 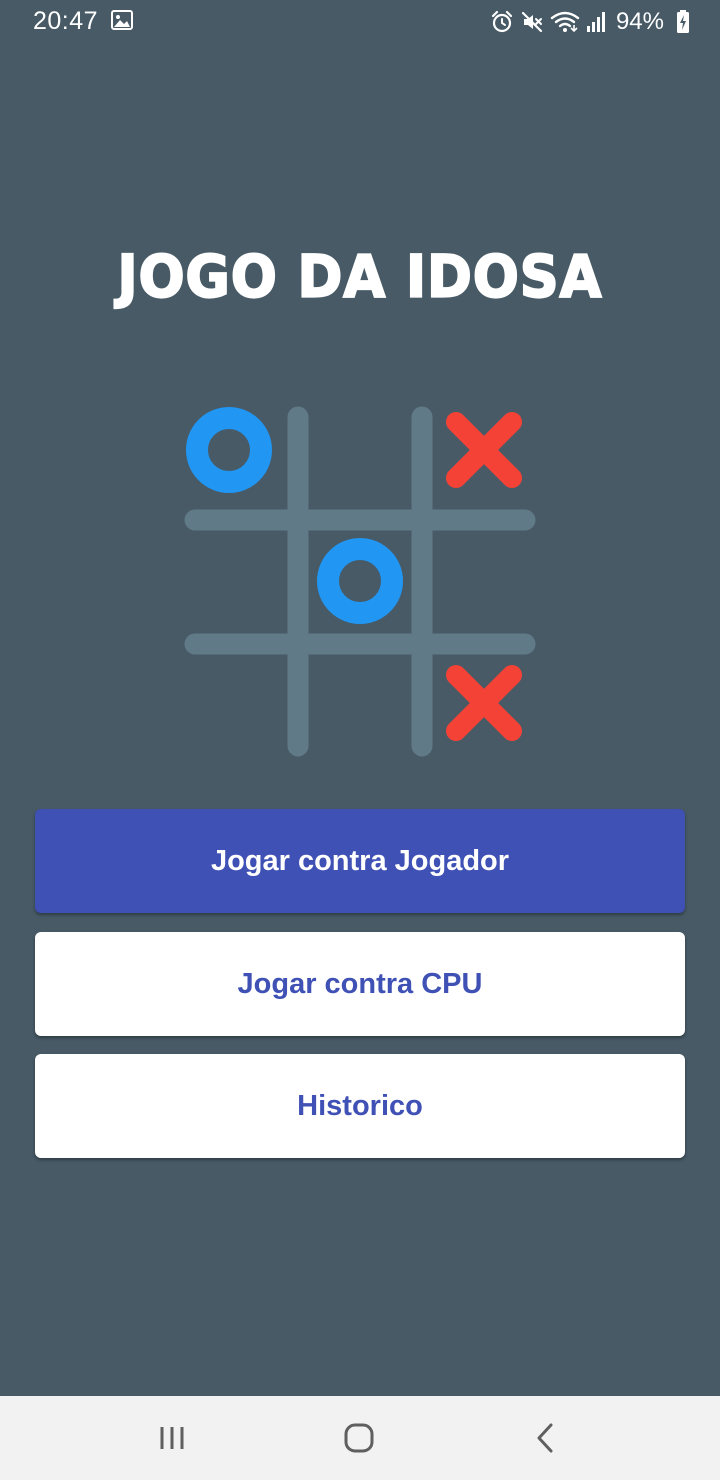 I want to click on navigation-bar, so click(x=360, y=1438).